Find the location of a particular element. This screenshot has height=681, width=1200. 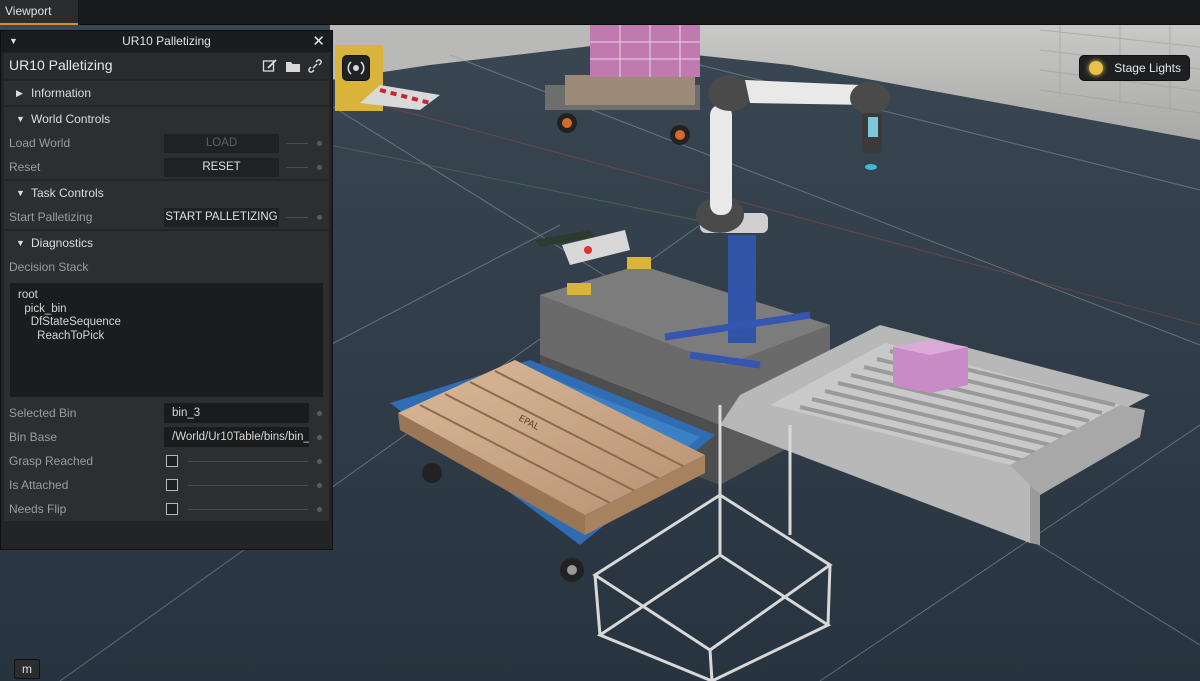

extension-header: UR10 Palletizing is located at coordinates (166, 66).